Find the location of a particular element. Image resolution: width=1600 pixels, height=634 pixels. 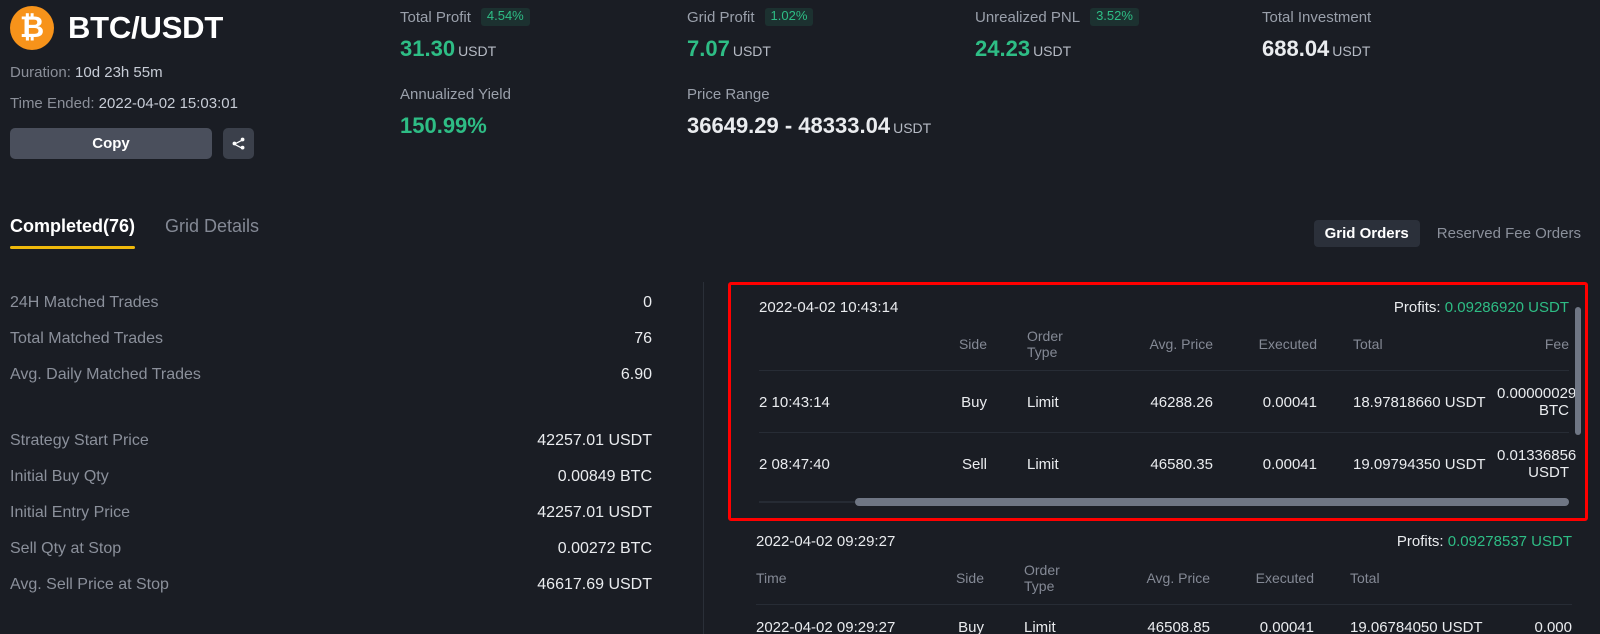

page-title: BTC/USDT is located at coordinates (146, 27).